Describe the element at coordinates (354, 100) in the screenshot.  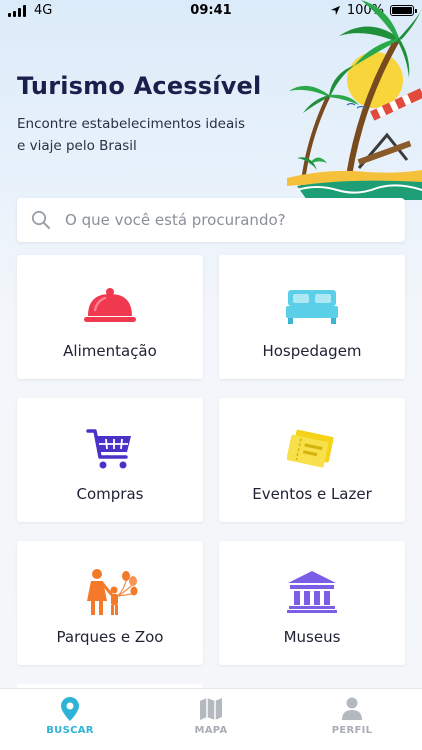
I see `beach-illustration` at that location.